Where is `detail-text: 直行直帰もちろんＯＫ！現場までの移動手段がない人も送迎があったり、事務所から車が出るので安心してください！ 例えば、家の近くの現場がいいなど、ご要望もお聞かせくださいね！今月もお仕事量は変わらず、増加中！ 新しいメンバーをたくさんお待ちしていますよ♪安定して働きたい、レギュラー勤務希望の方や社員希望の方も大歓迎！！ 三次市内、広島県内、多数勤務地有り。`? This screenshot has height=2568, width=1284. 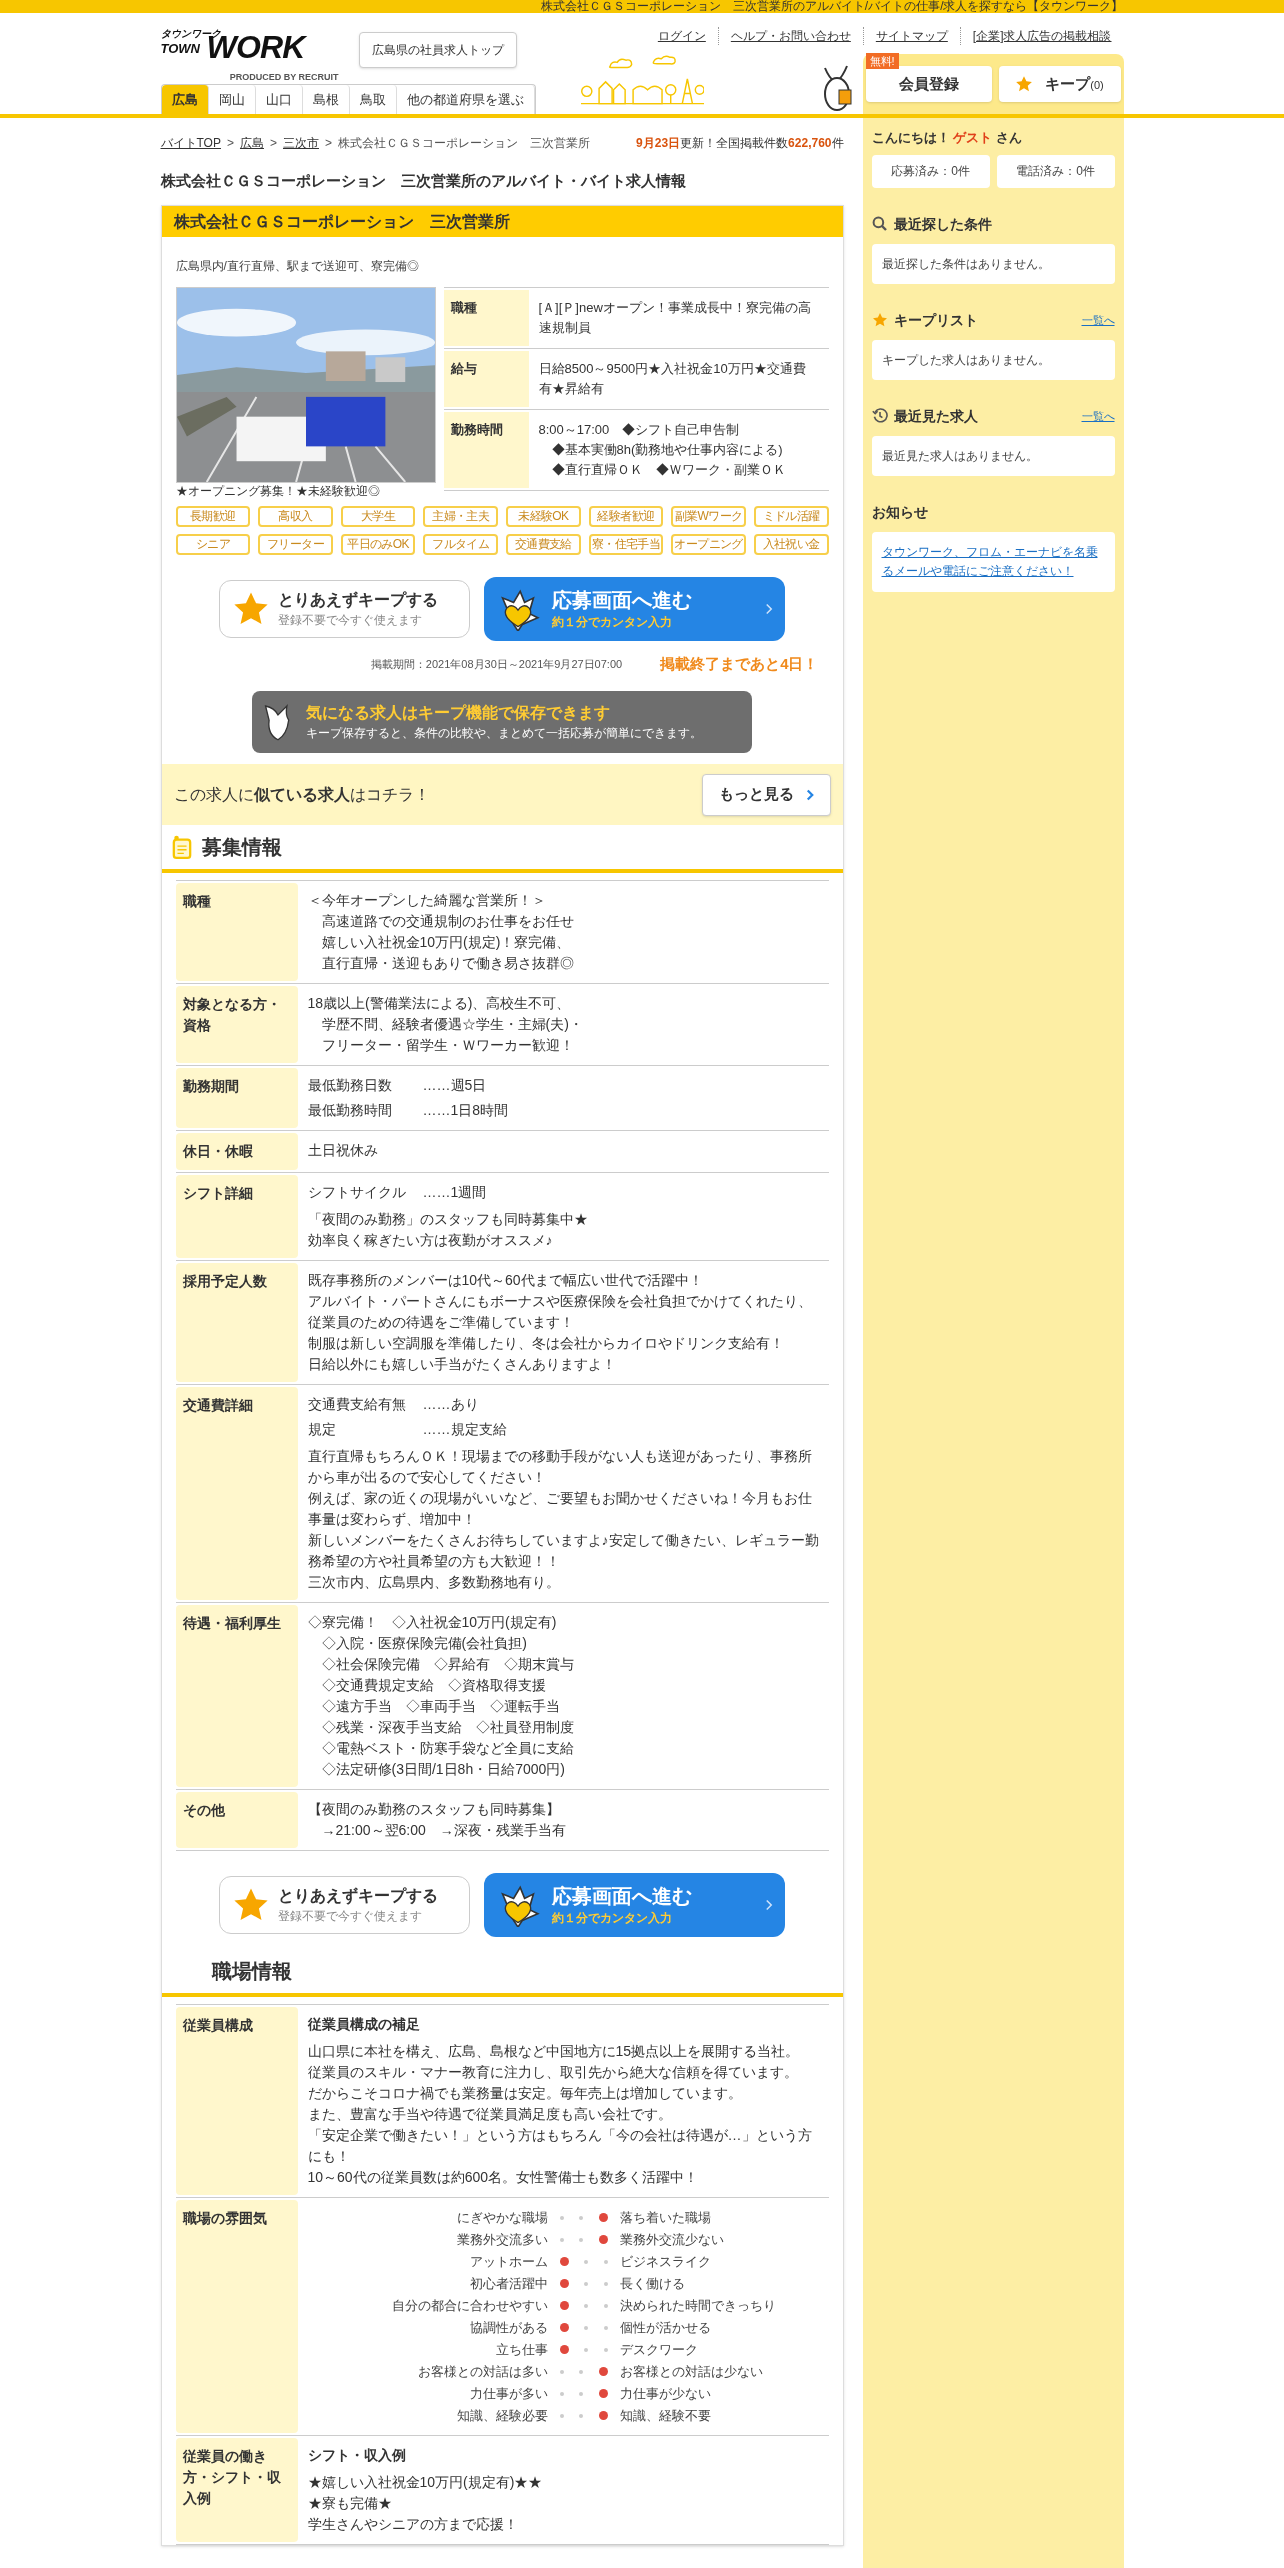 detail-text: 直行直帰もちろんＯＫ！現場までの移動手段がない人も送迎があったり、事務所から車が出るので安心してください！ 例えば、家の近くの現場がいいなど、ご要望もお聞かせくださいね！今月もお仕事量は変わらず、増加中！ 新しいメンバーをたくさんお待ちしていますよ♪安定して働きたい、レギュラー勤務希望の方や社員希望の方も大歓迎！！ 三次市内、広島県内、多数勤務地有り。 is located at coordinates (563, 1519).